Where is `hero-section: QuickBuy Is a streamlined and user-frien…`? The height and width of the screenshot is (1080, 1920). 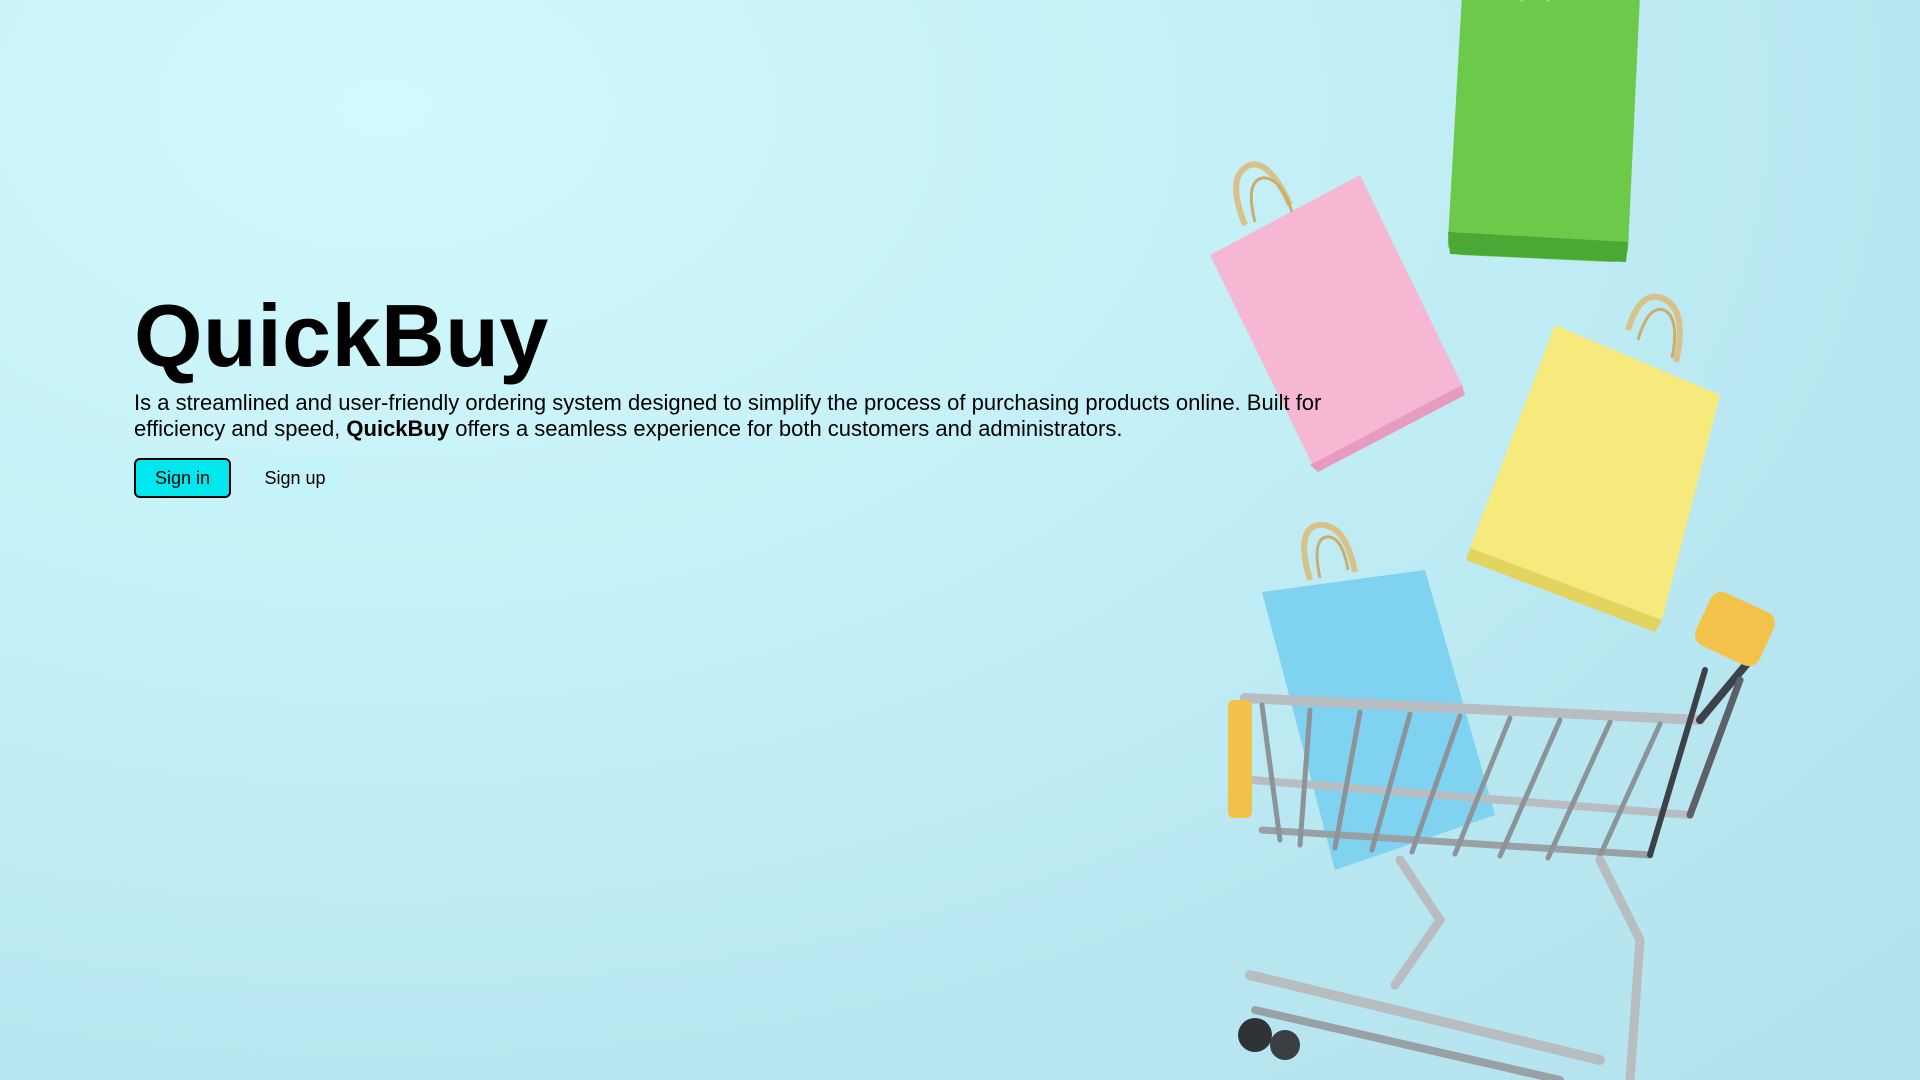
hero-section: QuickBuy Is a streamlined and user-frien… is located at coordinates (754, 393).